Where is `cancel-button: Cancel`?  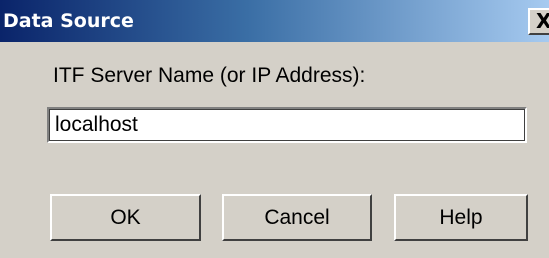 cancel-button: Cancel is located at coordinates (297, 217).